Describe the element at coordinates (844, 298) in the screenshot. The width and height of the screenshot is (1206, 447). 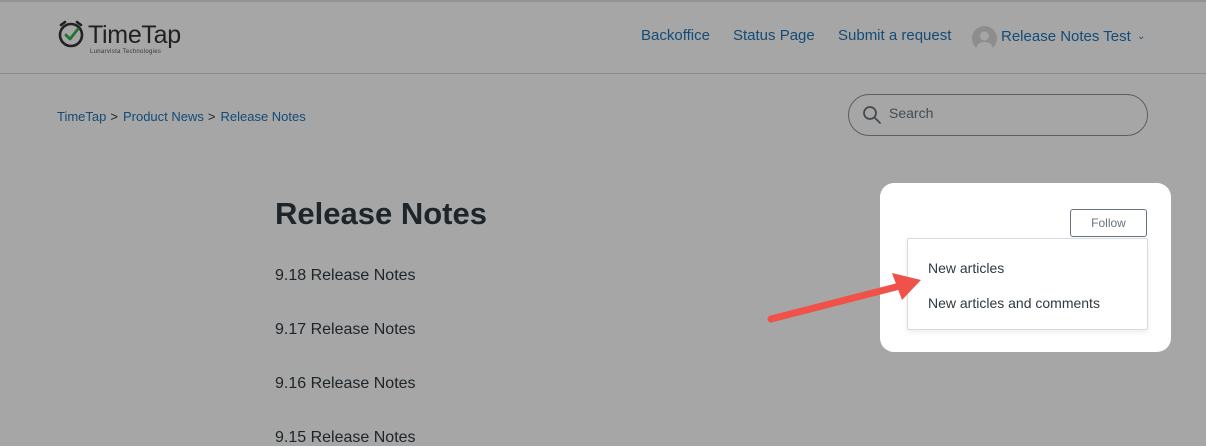
I see `annotation-arrow-icon` at that location.